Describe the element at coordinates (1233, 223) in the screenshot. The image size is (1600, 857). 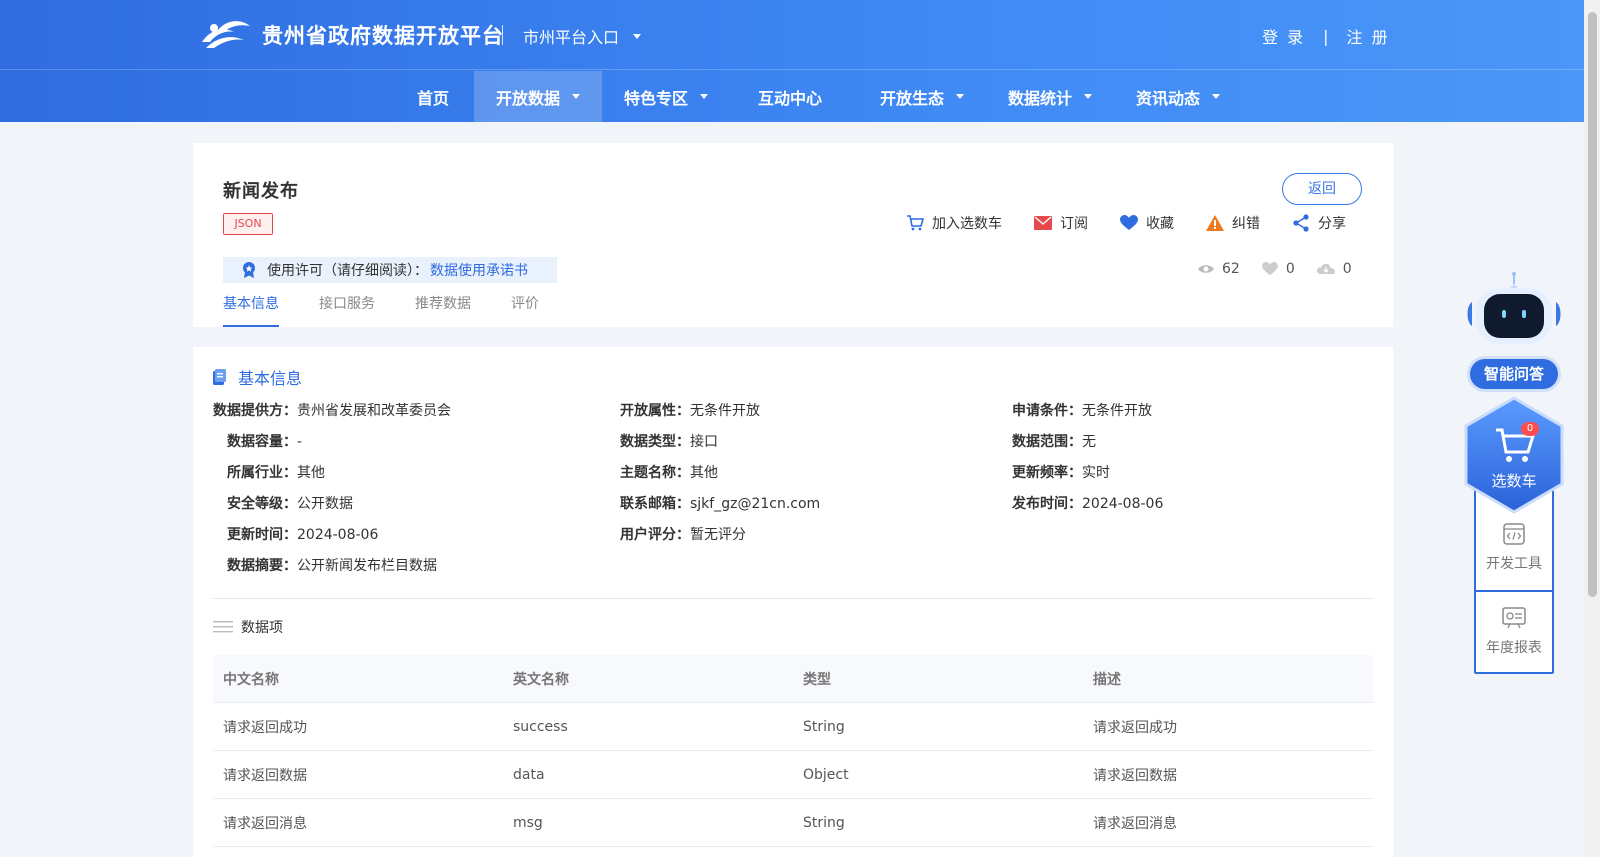
I see `report-error-button: 纠错` at that location.